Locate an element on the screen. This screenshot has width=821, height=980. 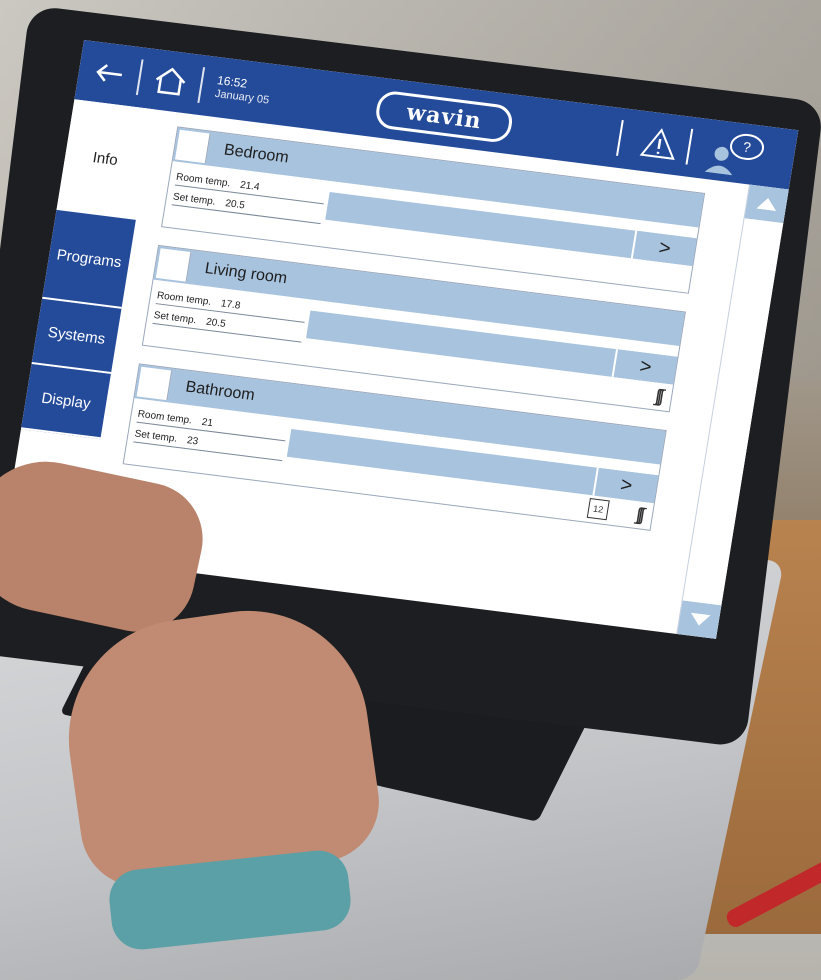
sidebar-item-programs: Programs is located at coordinates (89, 259).